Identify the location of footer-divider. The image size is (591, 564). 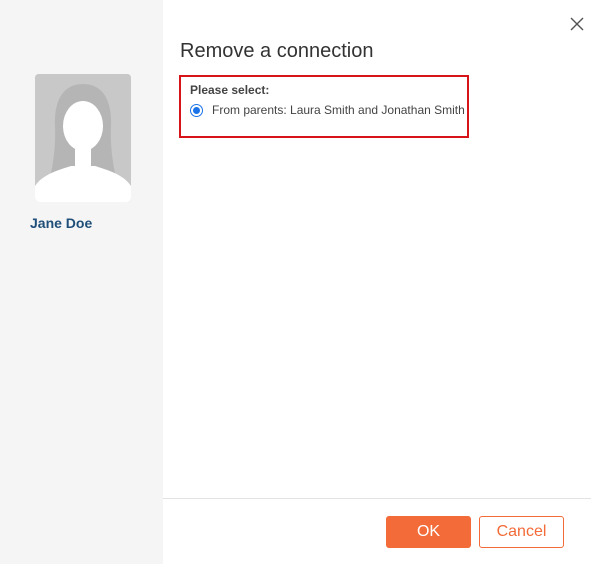
(377, 498).